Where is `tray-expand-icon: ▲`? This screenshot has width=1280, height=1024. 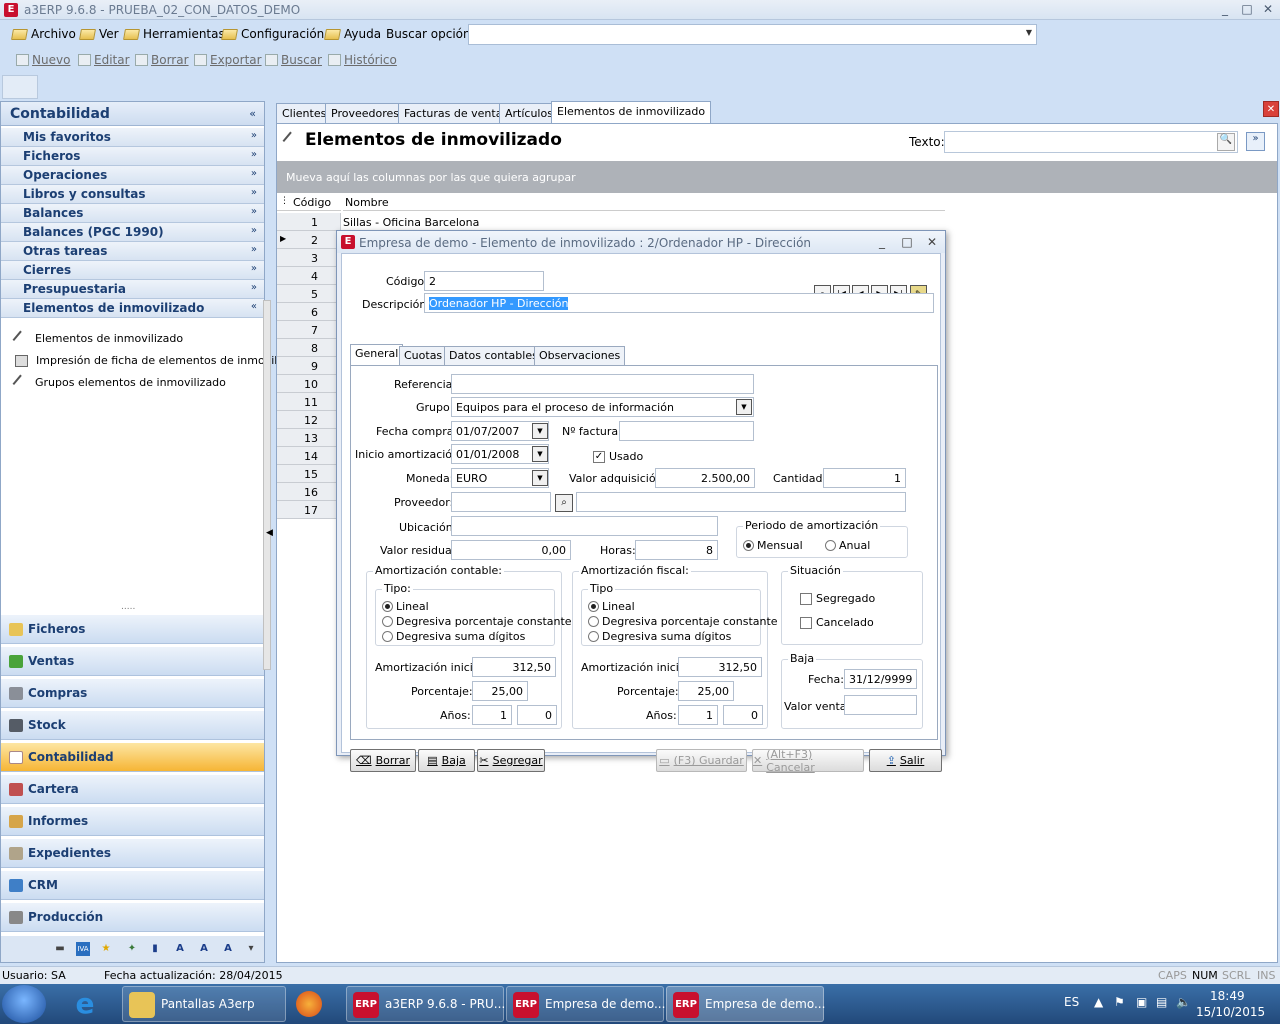
tray-expand-icon: ▲ is located at coordinates (1098, 1002).